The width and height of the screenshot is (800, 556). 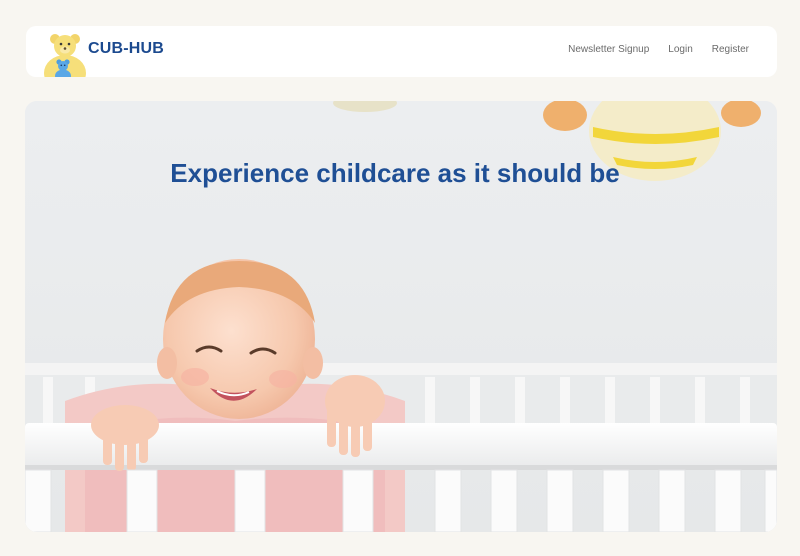 What do you see at coordinates (126, 49) in the screenshot?
I see `brand-name: CUB-HUB` at bounding box center [126, 49].